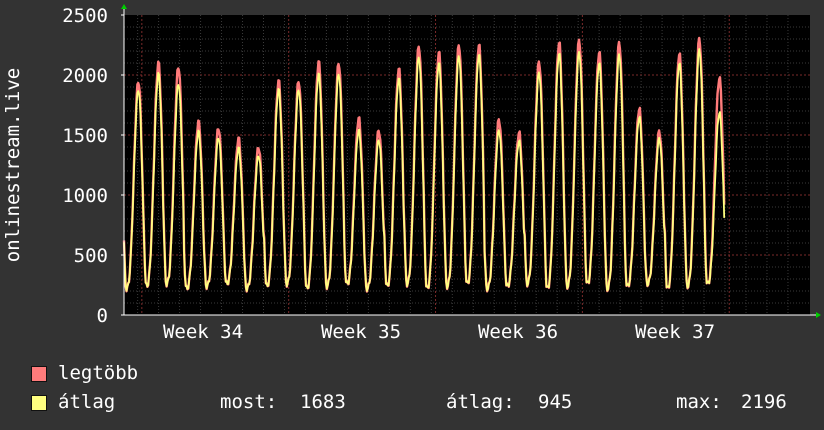 This screenshot has width=824, height=430. What do you see at coordinates (13, 165) in the screenshot?
I see `y-axis-title: onlinestream.live` at bounding box center [13, 165].